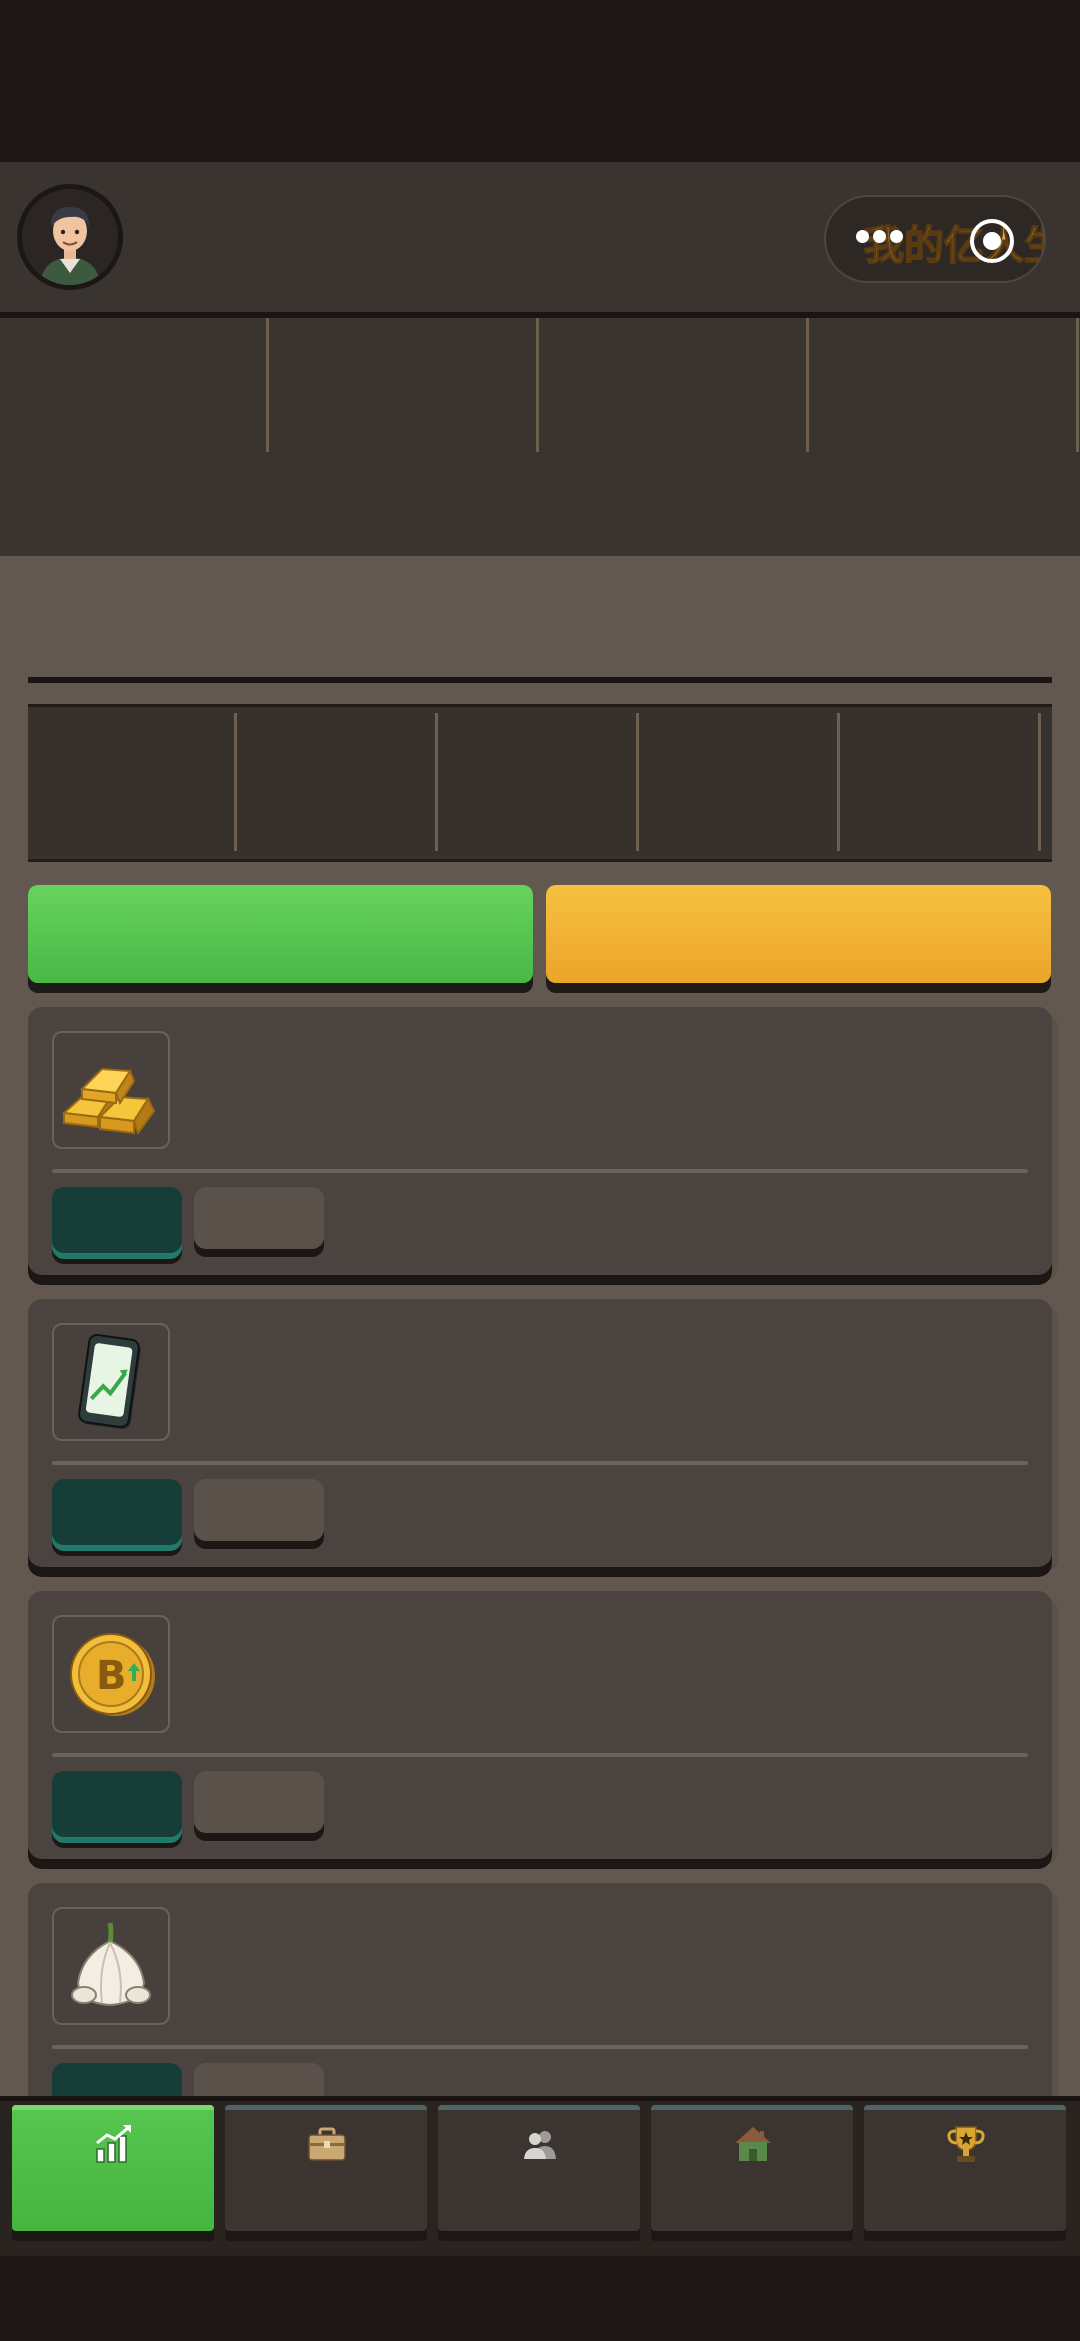  What do you see at coordinates (113, 2168) in the screenshot?
I see `tab-market` at bounding box center [113, 2168].